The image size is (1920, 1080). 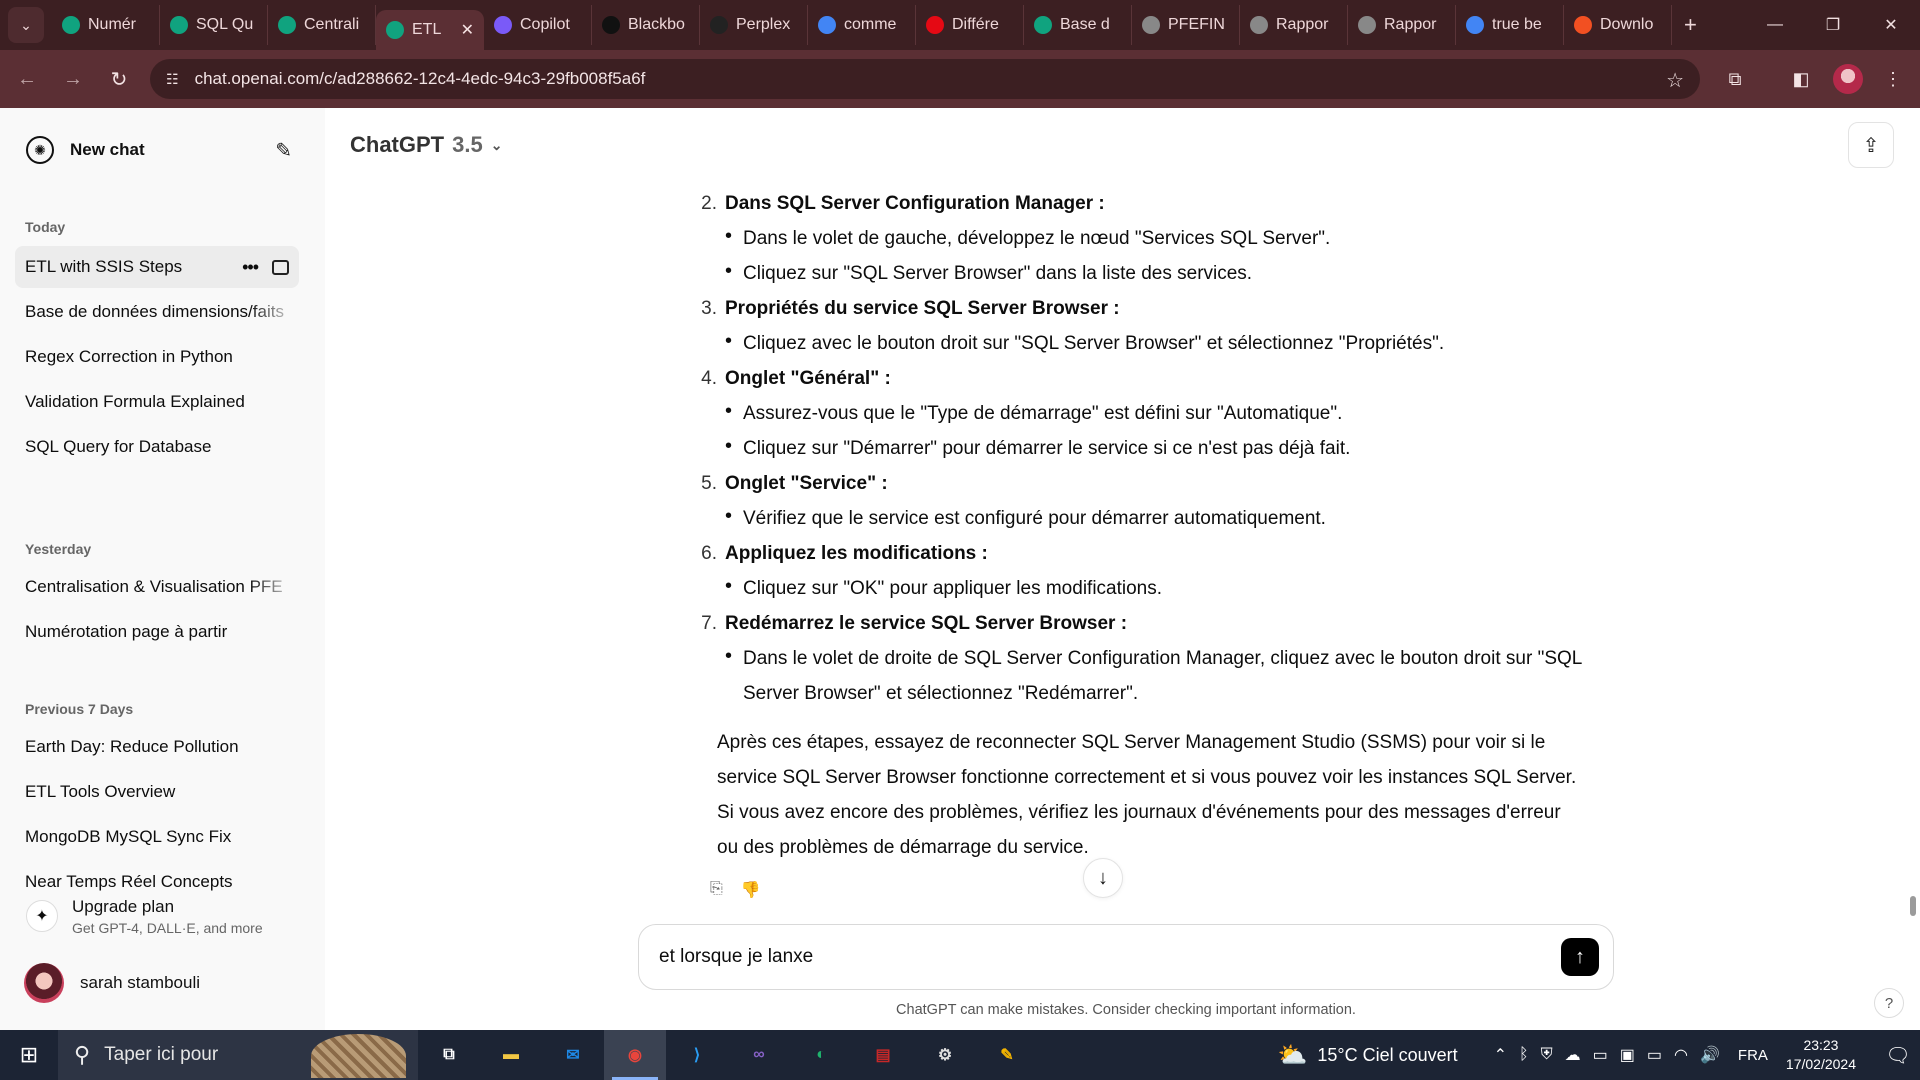 I want to click on taskbar-app: ⧉, so click(x=449, y=1055).